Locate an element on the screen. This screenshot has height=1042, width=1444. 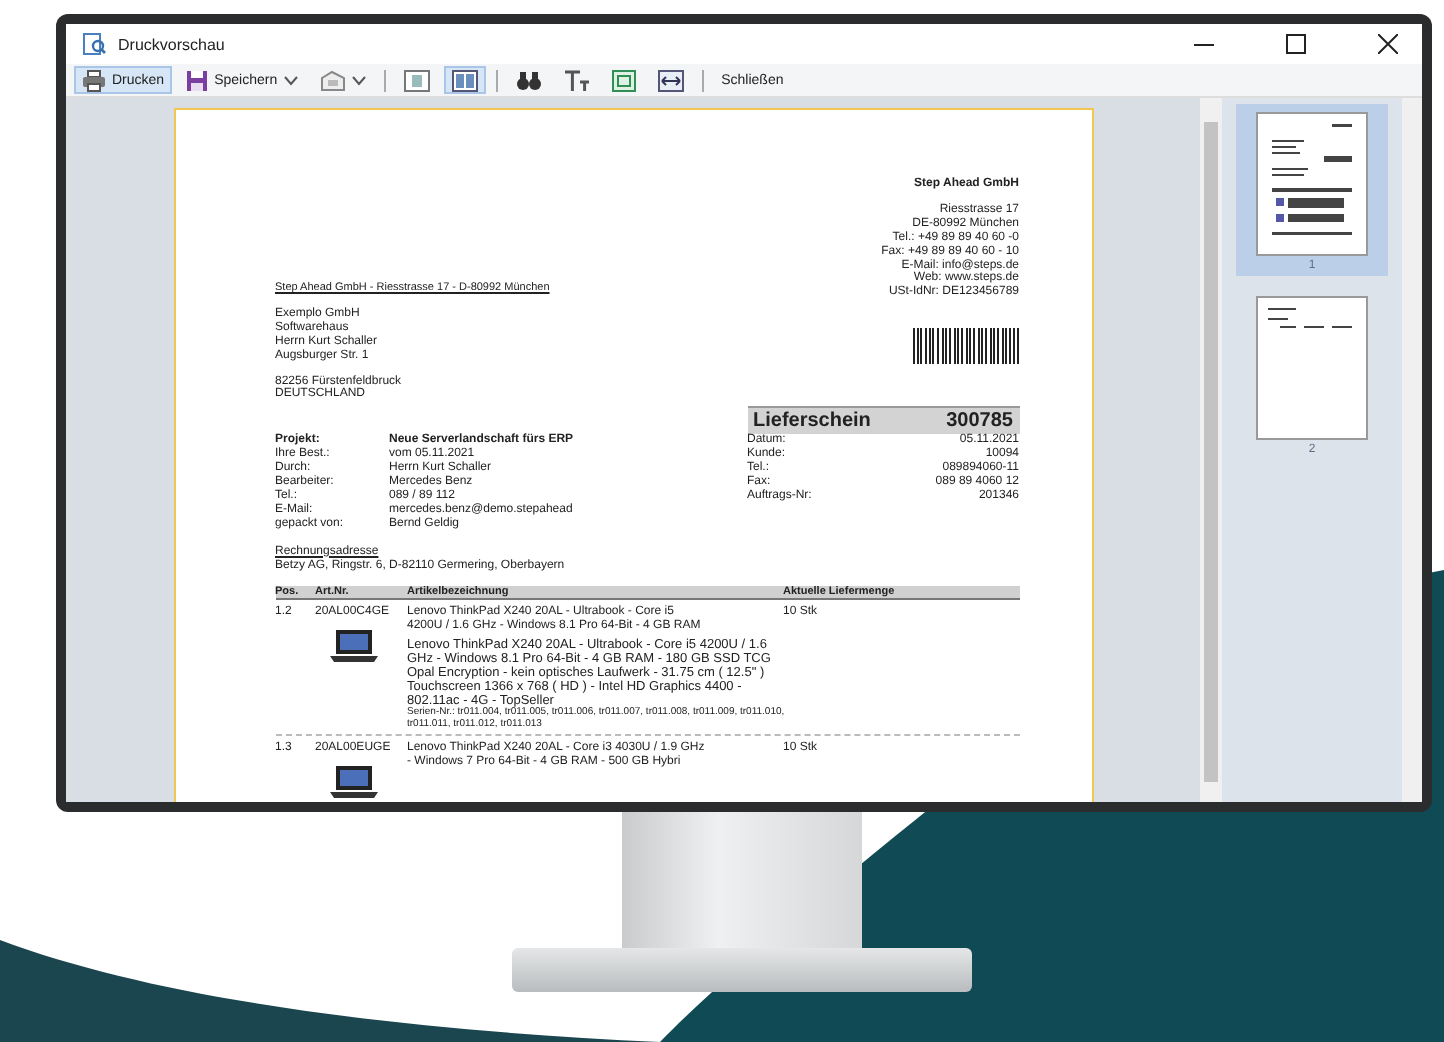
printer-icon is located at coordinates (94, 80).